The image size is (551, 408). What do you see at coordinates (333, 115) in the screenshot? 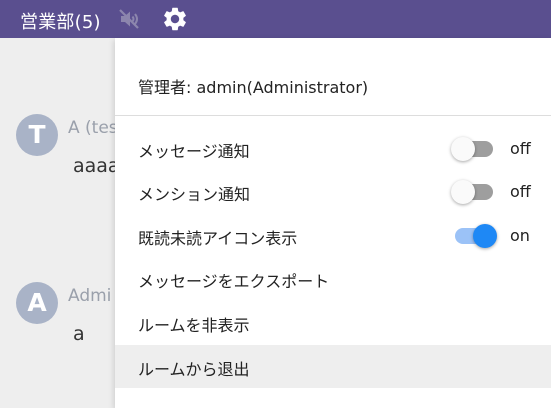
I see `menu-divider` at bounding box center [333, 115].